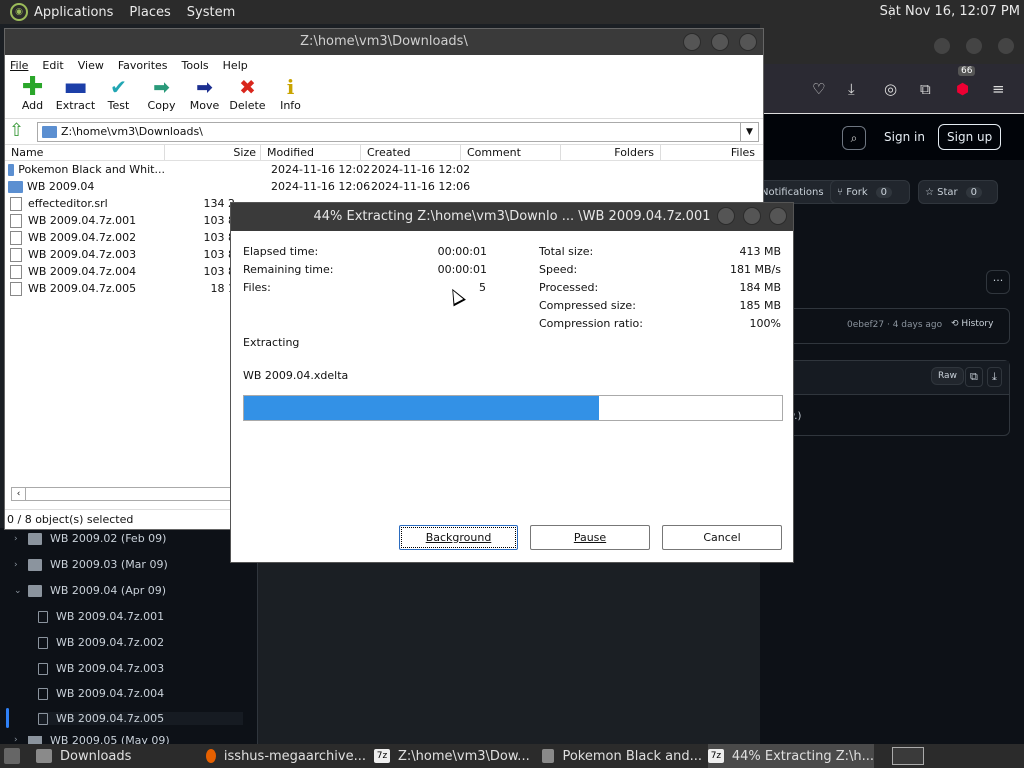 This screenshot has width=1024, height=768. What do you see at coordinates (149, 12) in the screenshot?
I see `menu-places: Places` at bounding box center [149, 12].